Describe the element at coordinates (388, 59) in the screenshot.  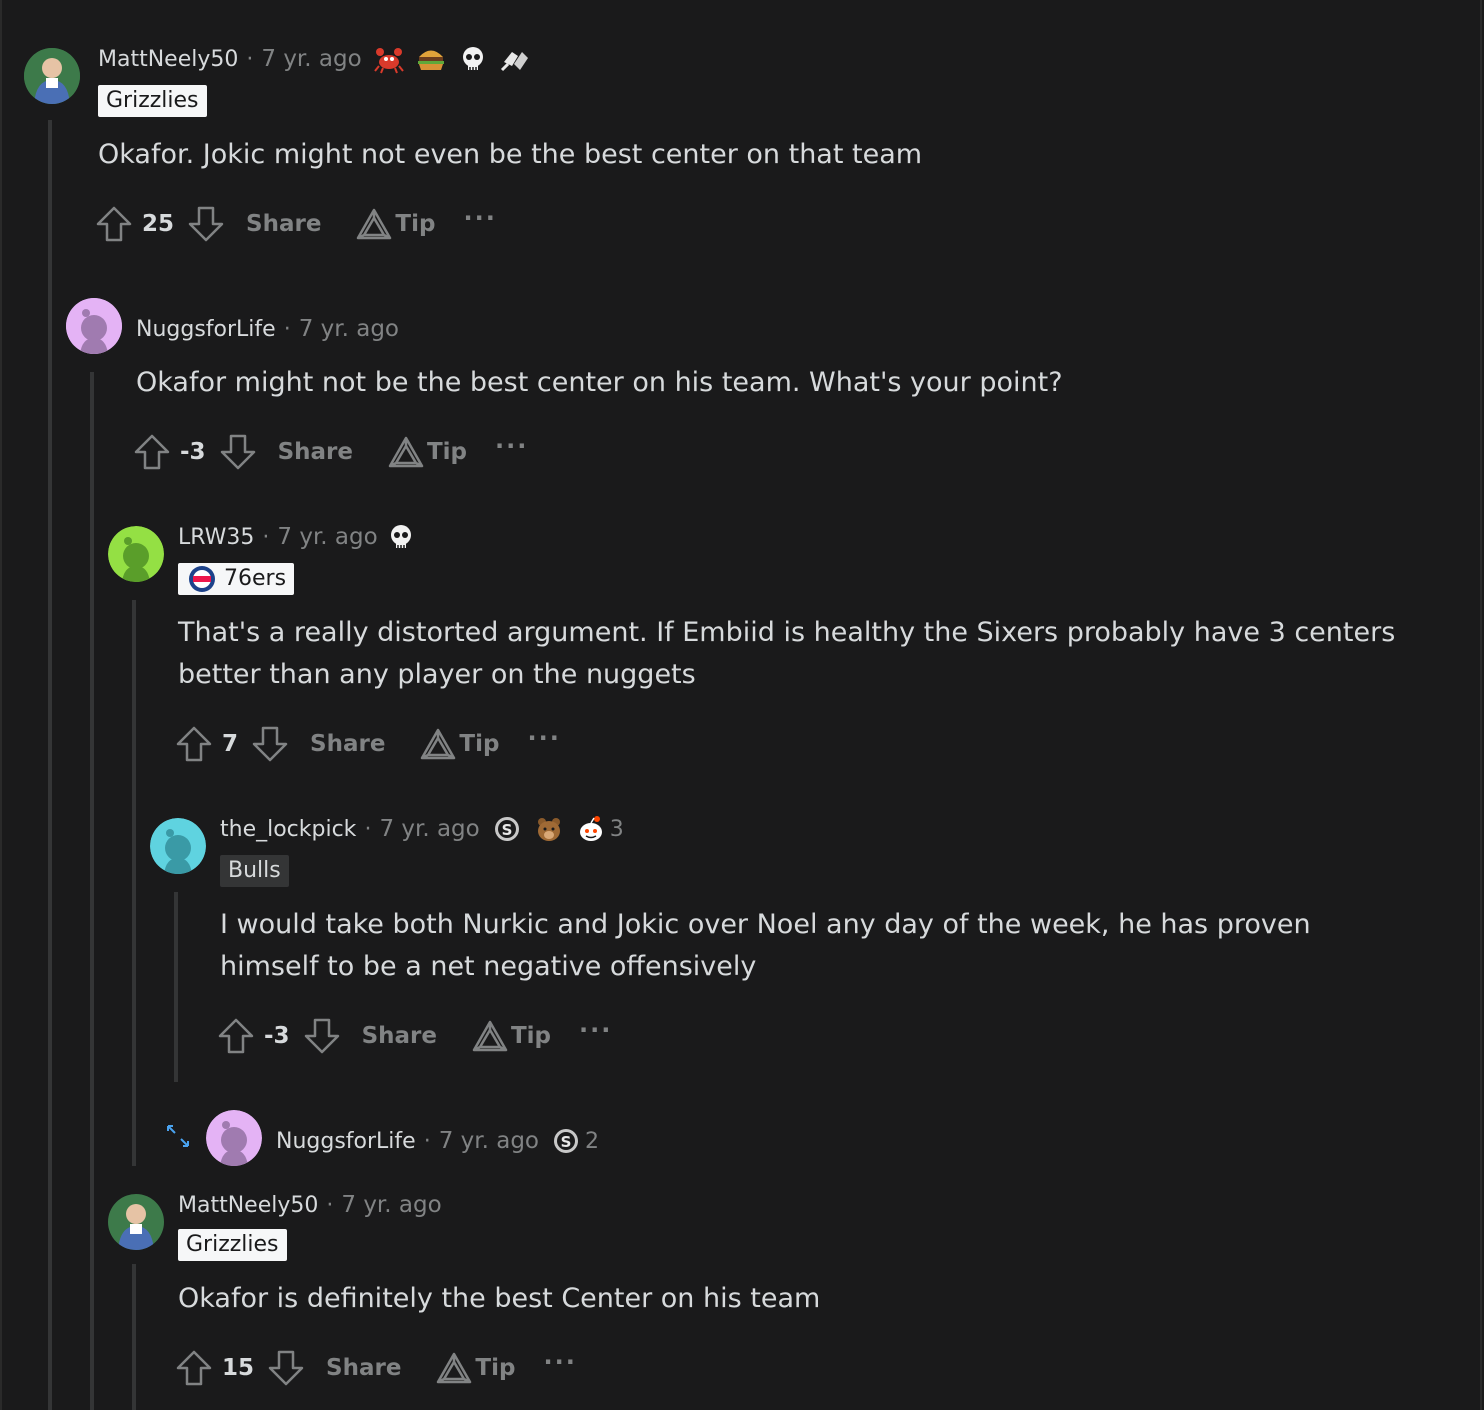
I see `crab-award-icon` at that location.